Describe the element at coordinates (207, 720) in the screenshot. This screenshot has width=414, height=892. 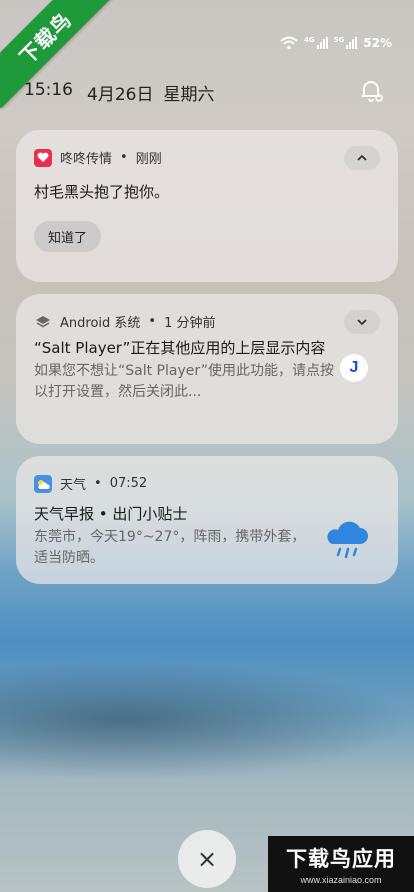
I see `background-haze` at that location.